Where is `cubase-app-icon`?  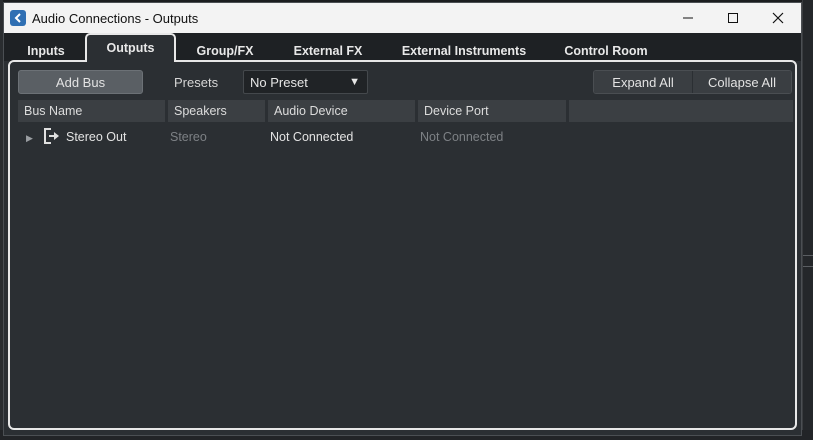 cubase-app-icon is located at coordinates (18, 18).